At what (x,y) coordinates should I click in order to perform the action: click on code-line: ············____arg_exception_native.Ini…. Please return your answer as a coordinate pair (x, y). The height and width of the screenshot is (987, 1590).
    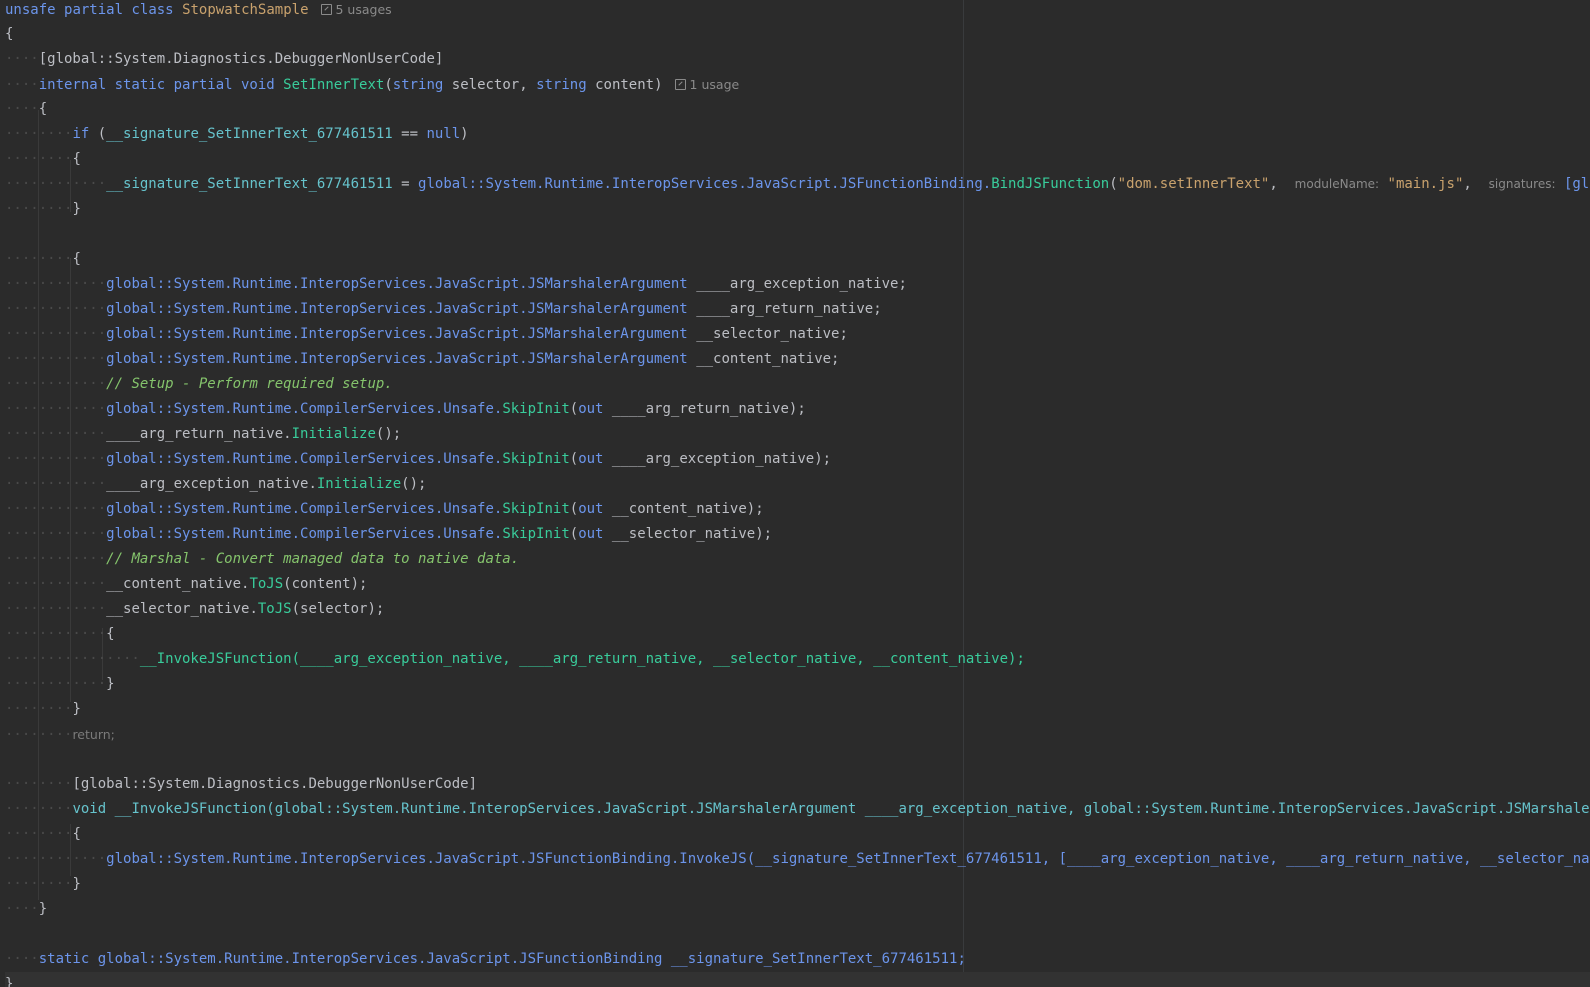
    Looking at the image, I should click on (797, 484).